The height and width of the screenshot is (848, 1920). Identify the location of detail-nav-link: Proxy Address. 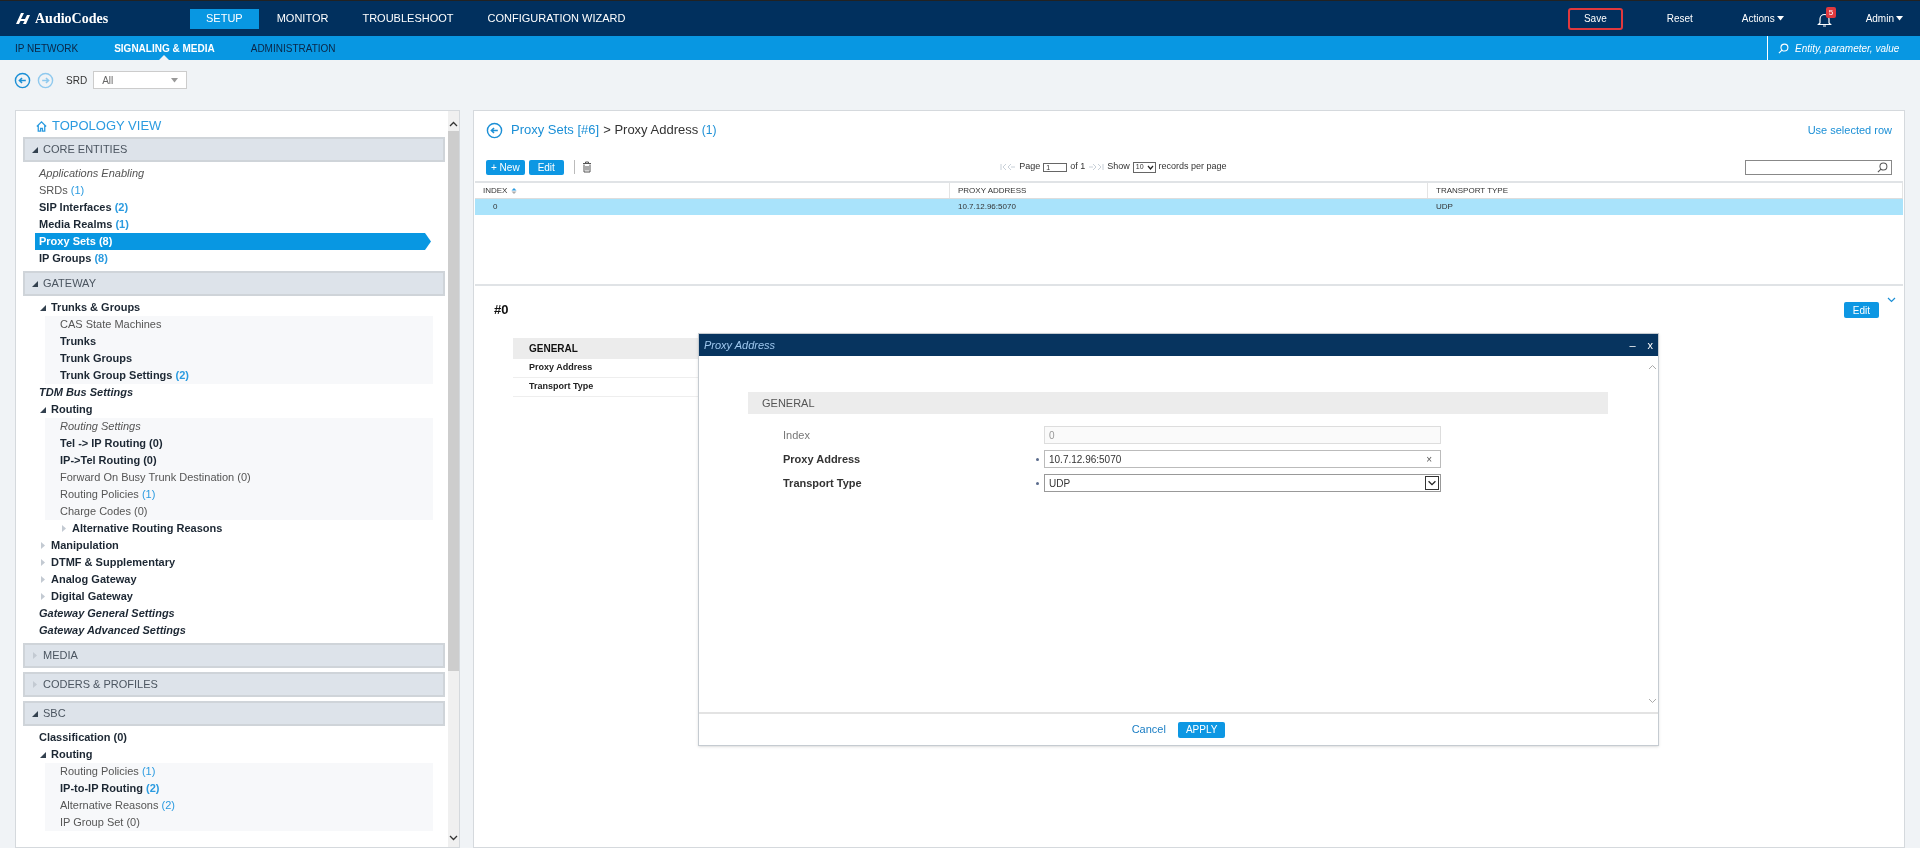
(605, 368).